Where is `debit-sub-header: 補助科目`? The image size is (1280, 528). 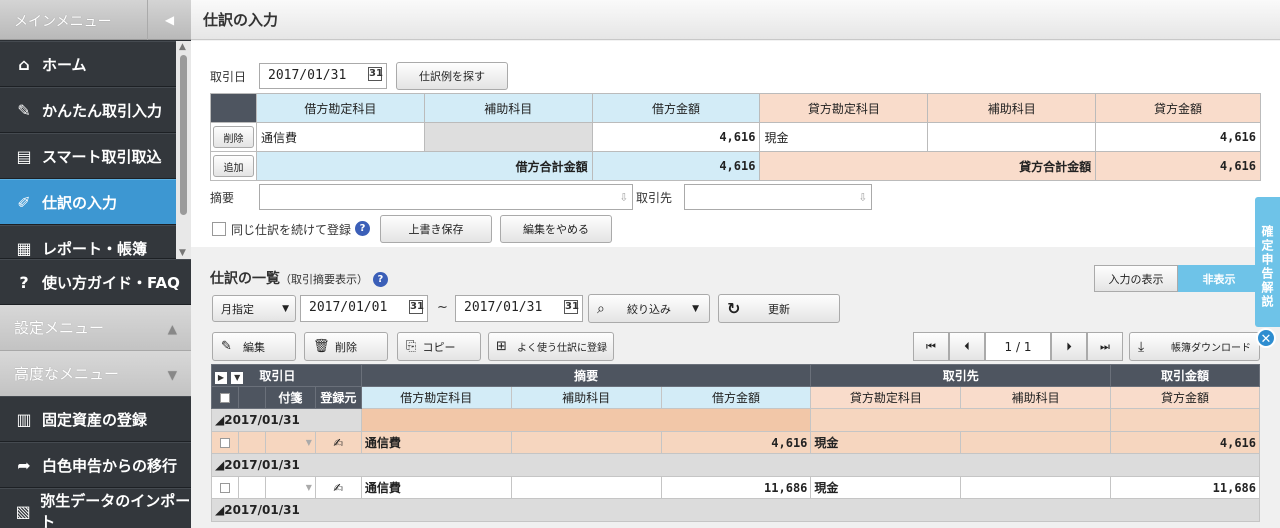
debit-sub-header: 補助科目 is located at coordinates (586, 397).